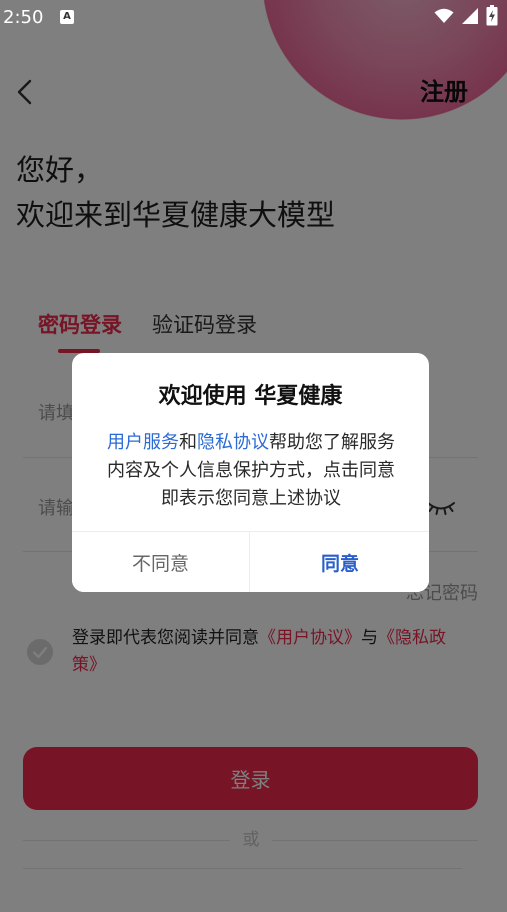 The height and width of the screenshot is (912, 507). What do you see at coordinates (188, 442) in the screenshot?
I see `dialog-body-and: 和` at bounding box center [188, 442].